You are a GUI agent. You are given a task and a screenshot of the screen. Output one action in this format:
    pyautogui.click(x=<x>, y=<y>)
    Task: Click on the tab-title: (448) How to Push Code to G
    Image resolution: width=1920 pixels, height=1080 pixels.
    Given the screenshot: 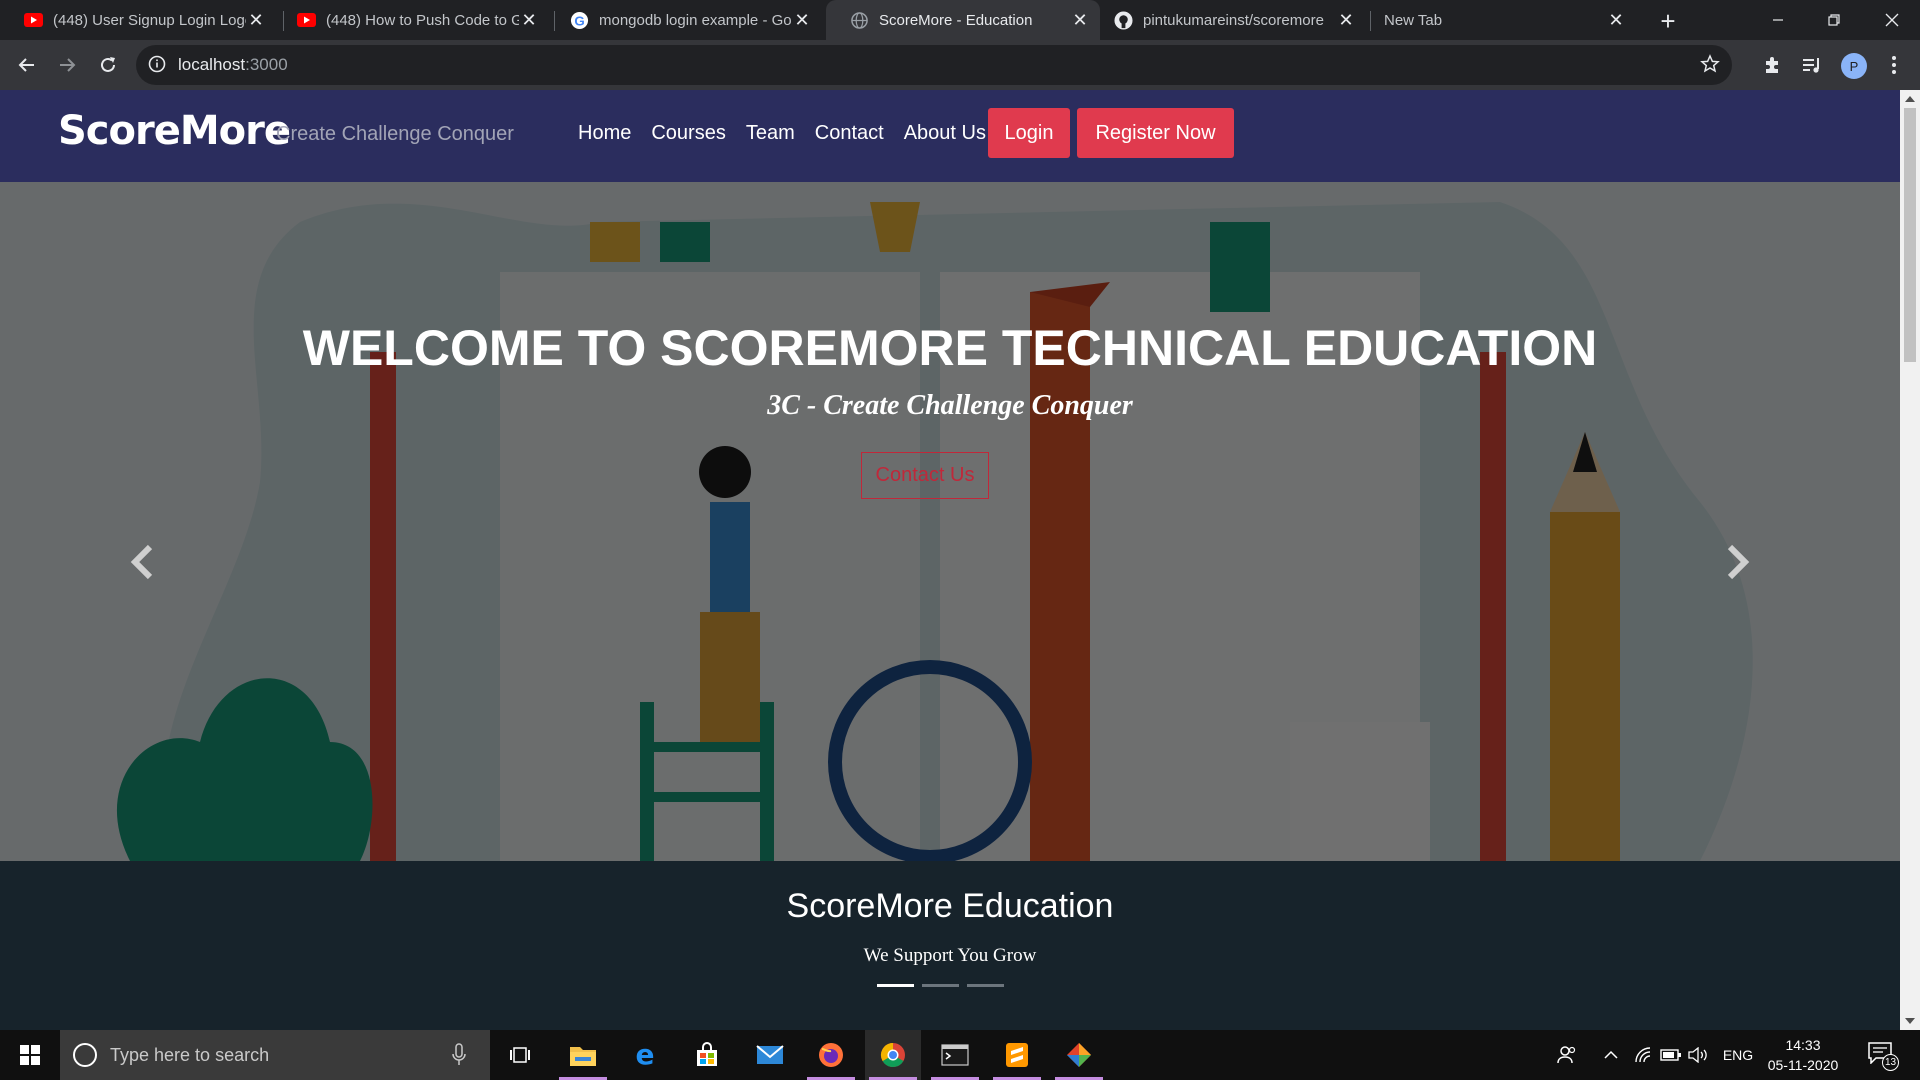 What is the action you would take?
    pyautogui.click(x=422, y=20)
    